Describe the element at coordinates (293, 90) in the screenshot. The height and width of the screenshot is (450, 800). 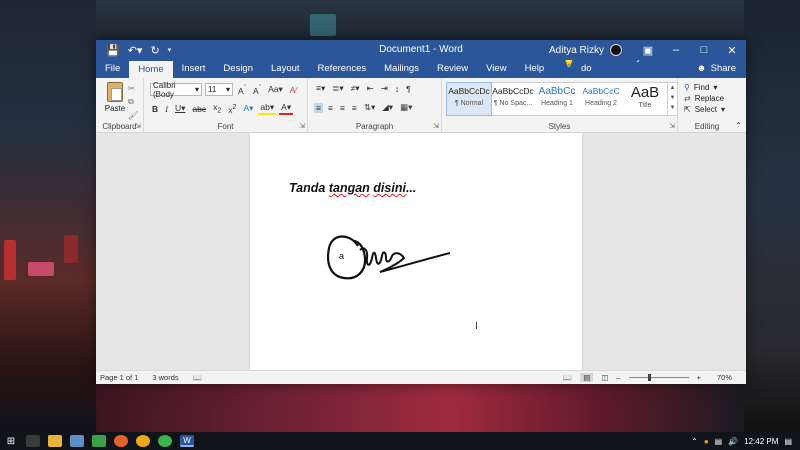
I see `clear-formatting-icon: A∕` at that location.